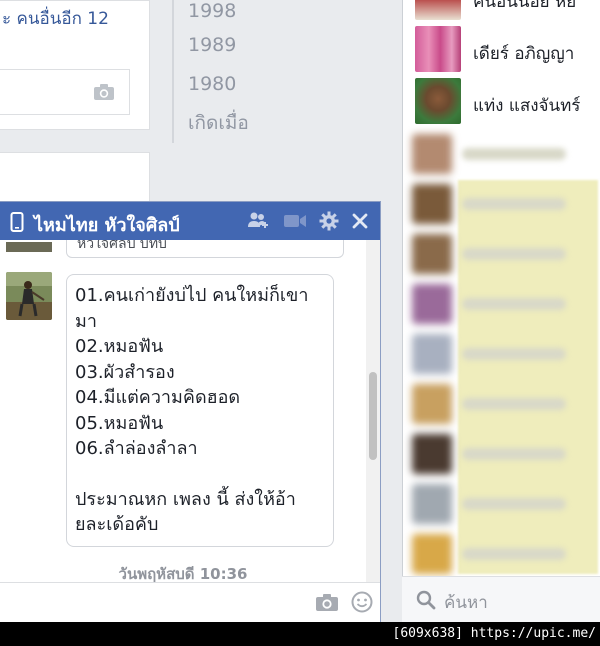 The image size is (600, 646). What do you see at coordinates (466, 602) in the screenshot?
I see `search-input: ค้นหา` at bounding box center [466, 602].